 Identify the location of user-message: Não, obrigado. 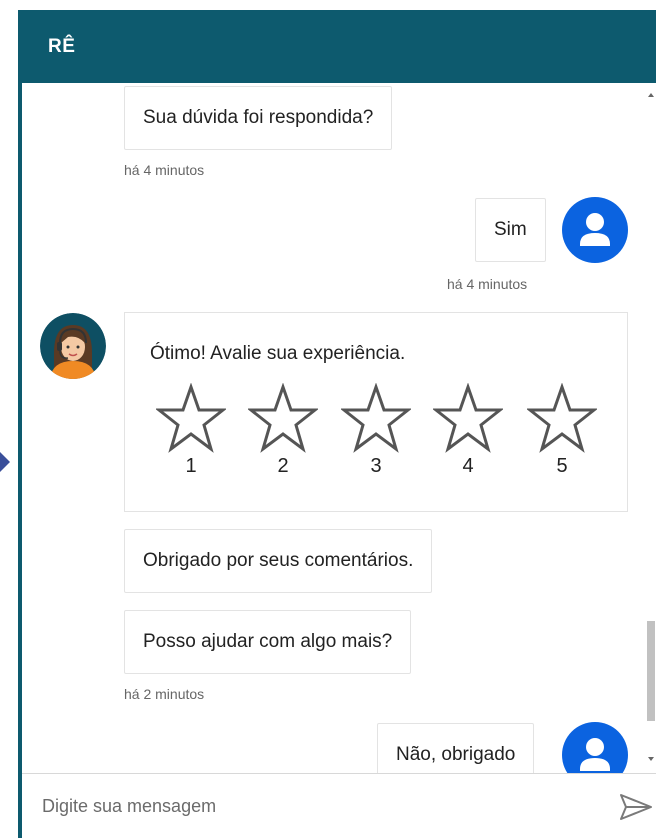
(456, 748).